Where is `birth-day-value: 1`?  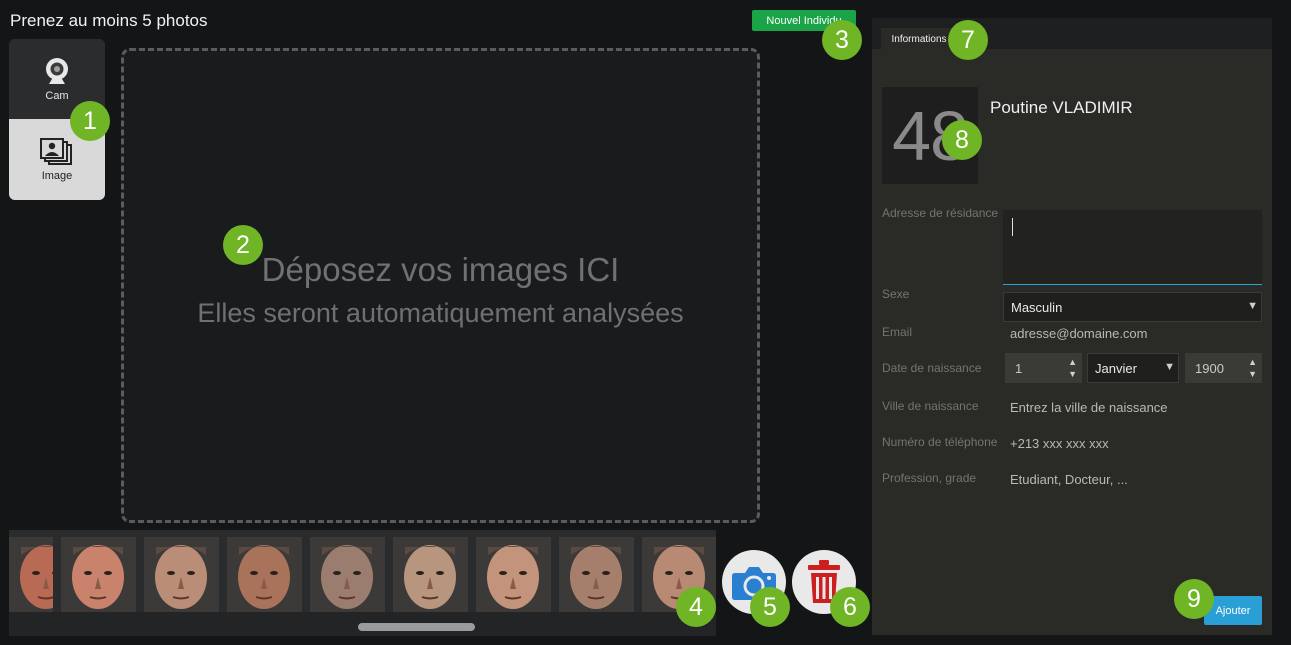
birth-day-value: 1 is located at coordinates (1019, 368).